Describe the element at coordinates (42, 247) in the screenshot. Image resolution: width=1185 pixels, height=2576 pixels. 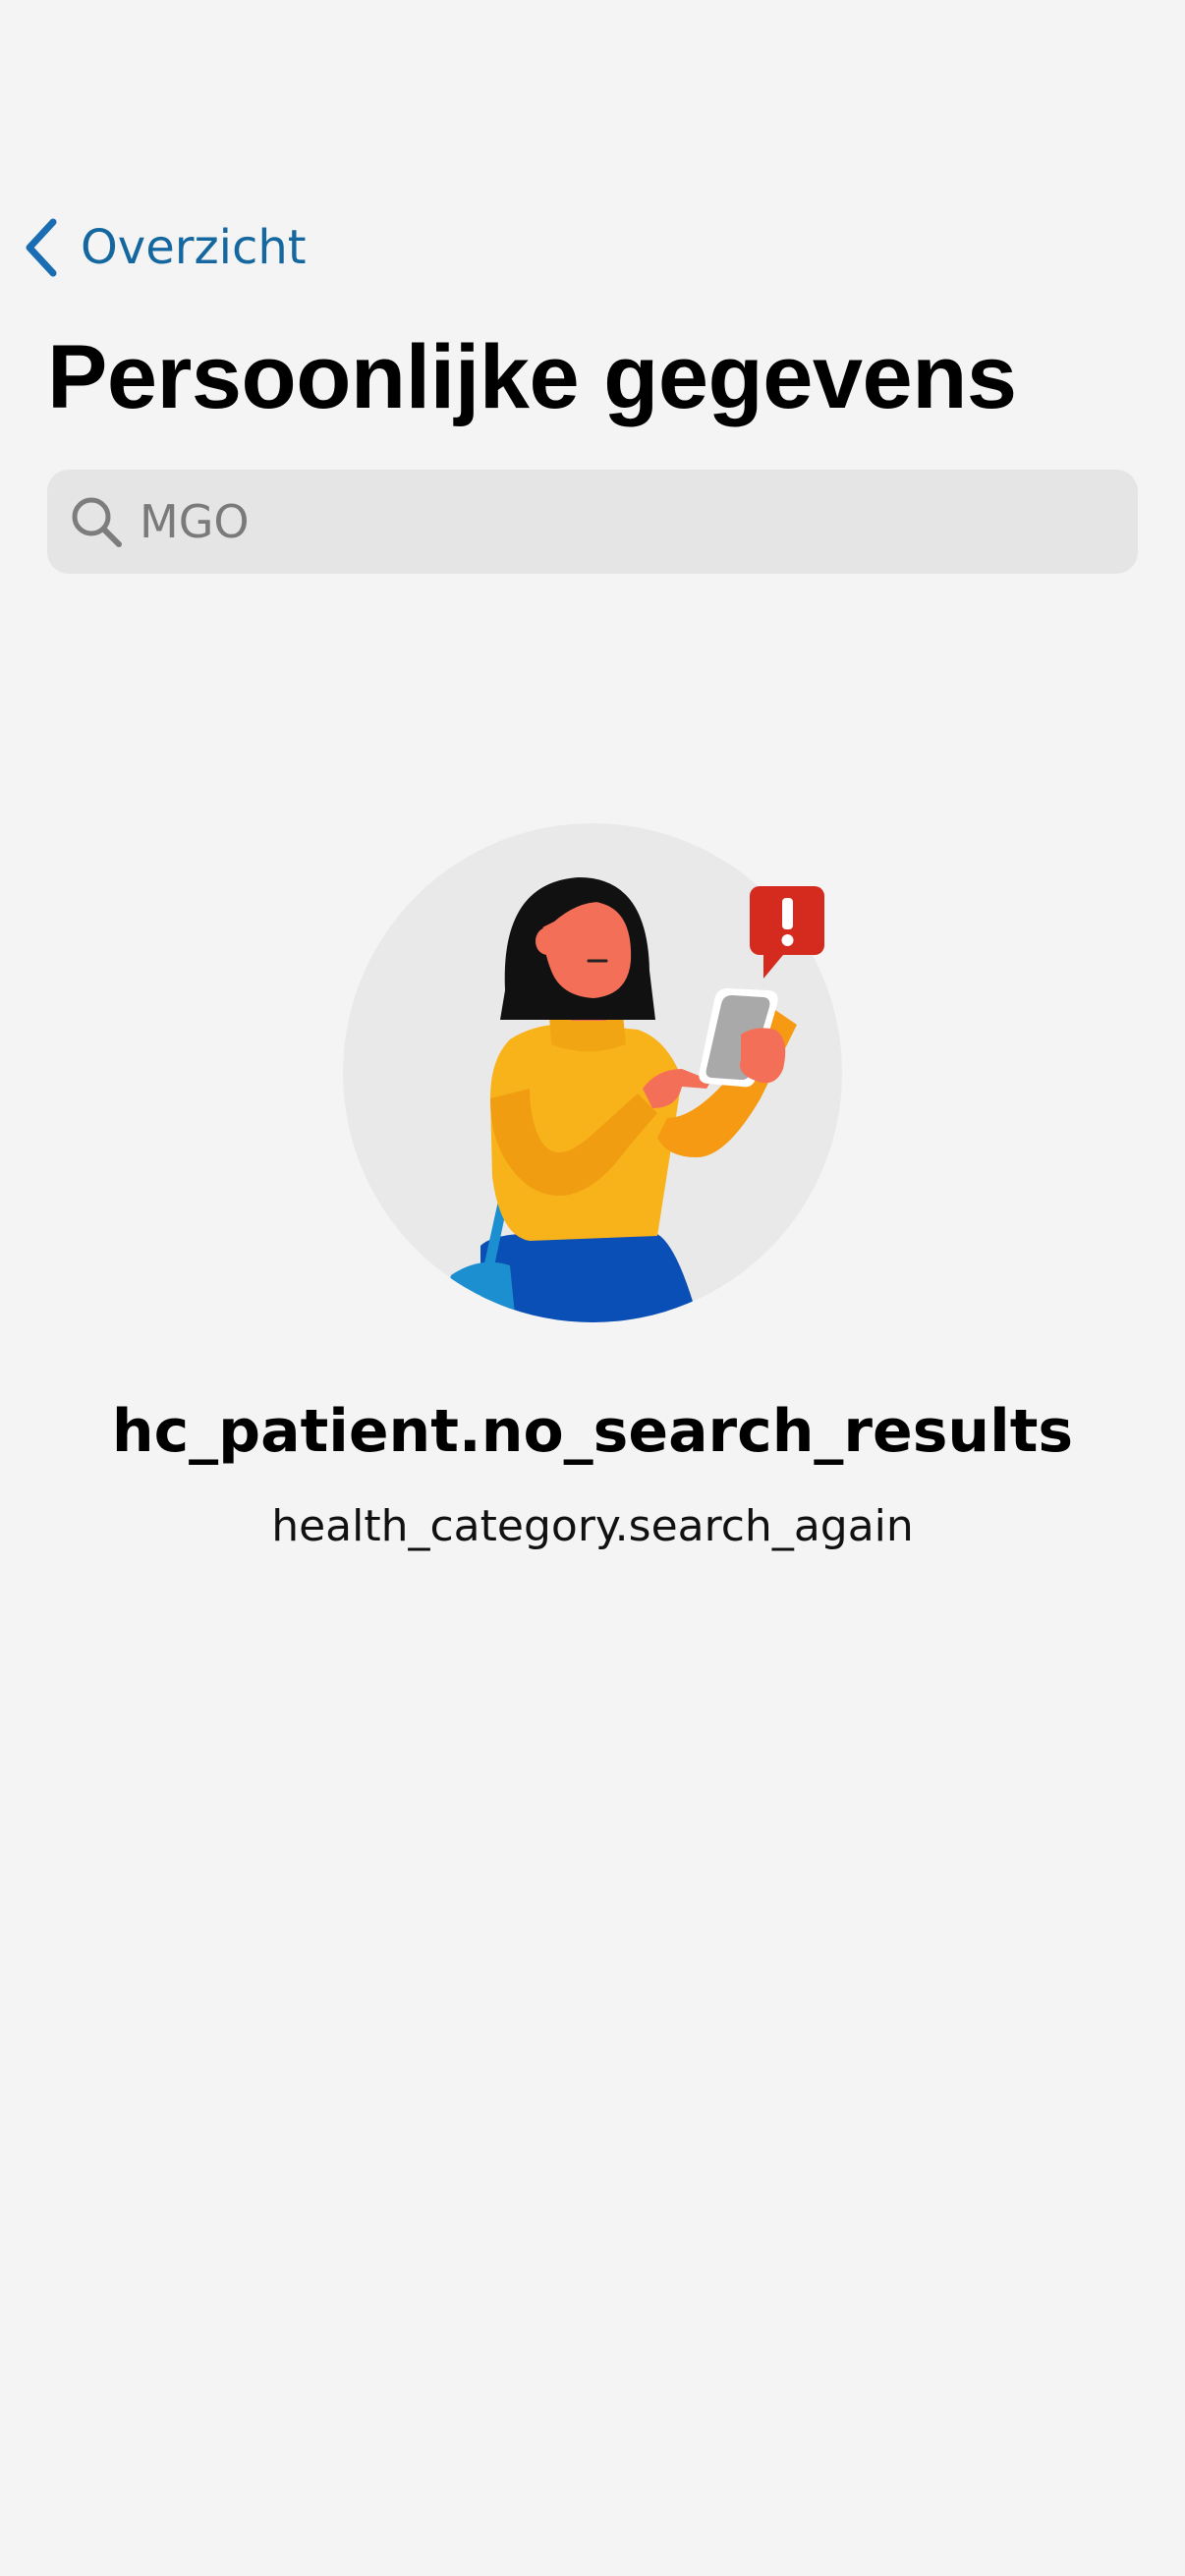
I see `chevron-left-icon` at that location.